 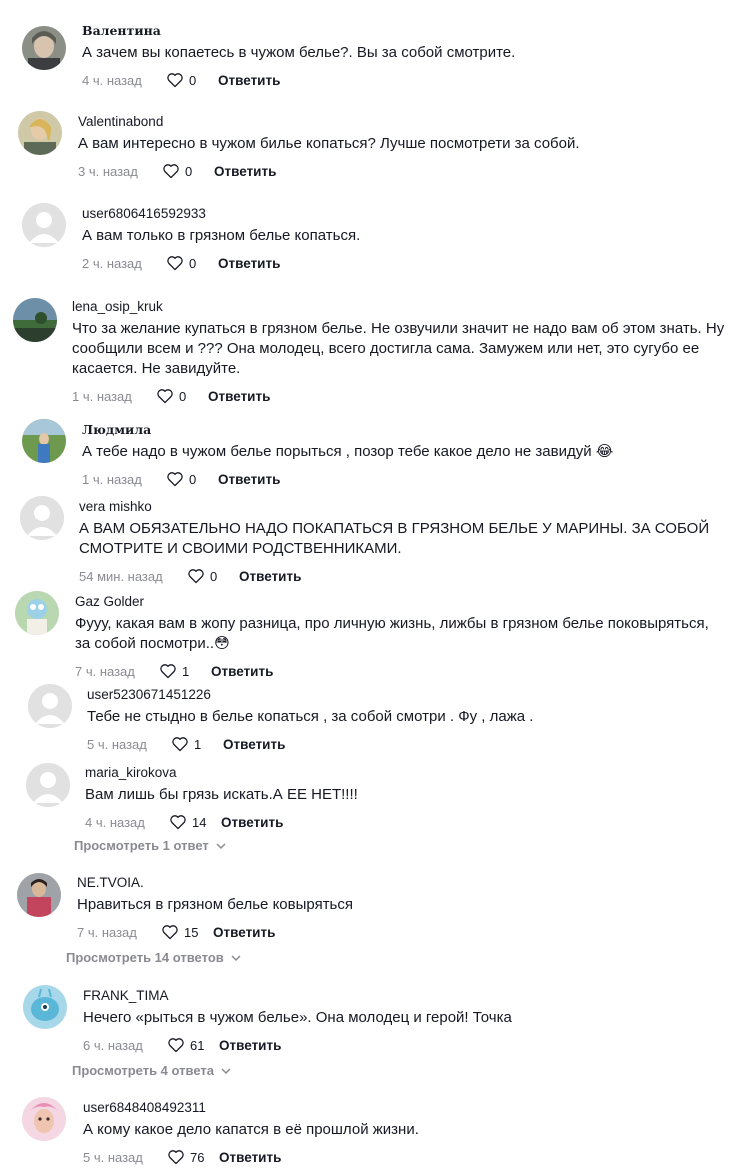 What do you see at coordinates (108, 171) in the screenshot?
I see `comment-time: 3 ч. назад` at bounding box center [108, 171].